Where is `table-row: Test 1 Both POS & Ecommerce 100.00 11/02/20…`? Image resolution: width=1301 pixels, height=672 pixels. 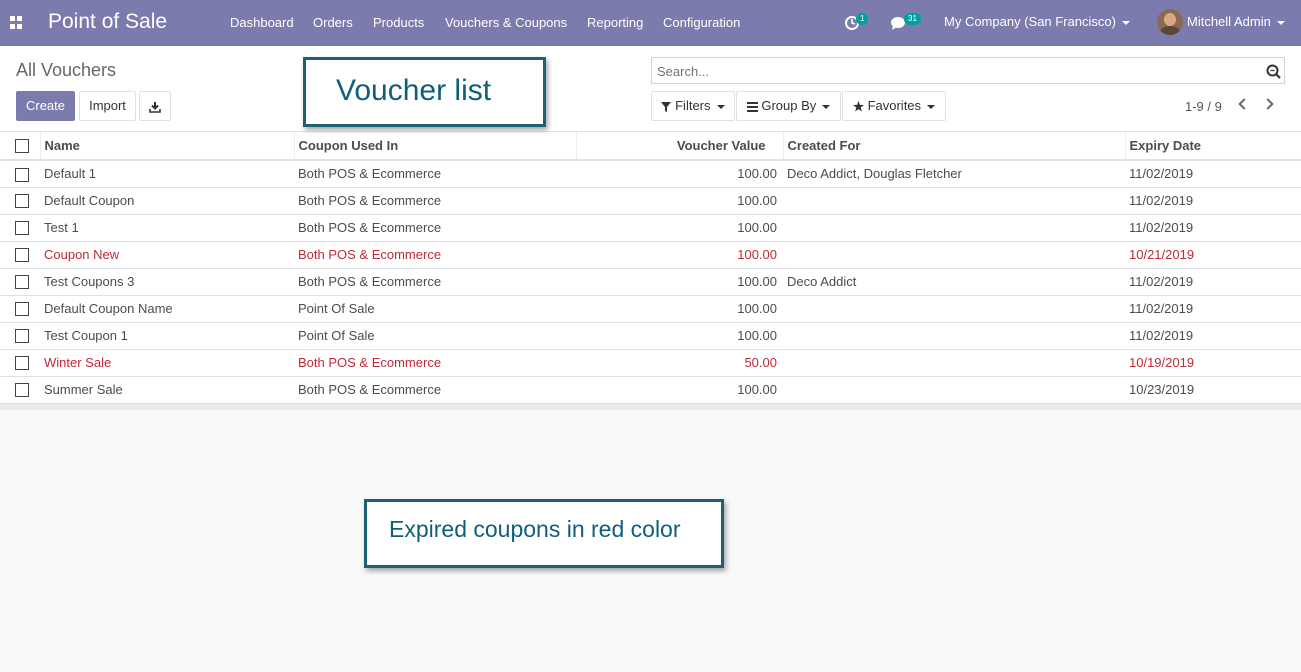 table-row: Test 1 Both POS & Ecommerce 100.00 11/02/20… is located at coordinates (650, 228).